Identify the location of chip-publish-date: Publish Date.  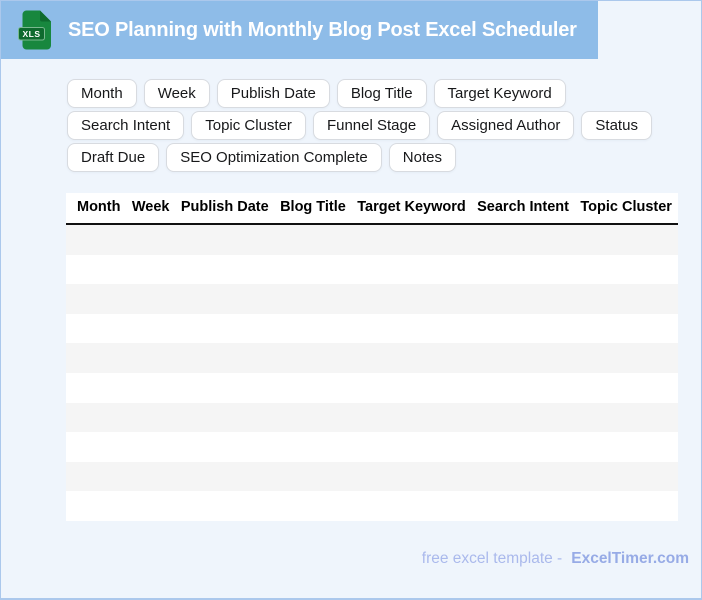
(273, 93).